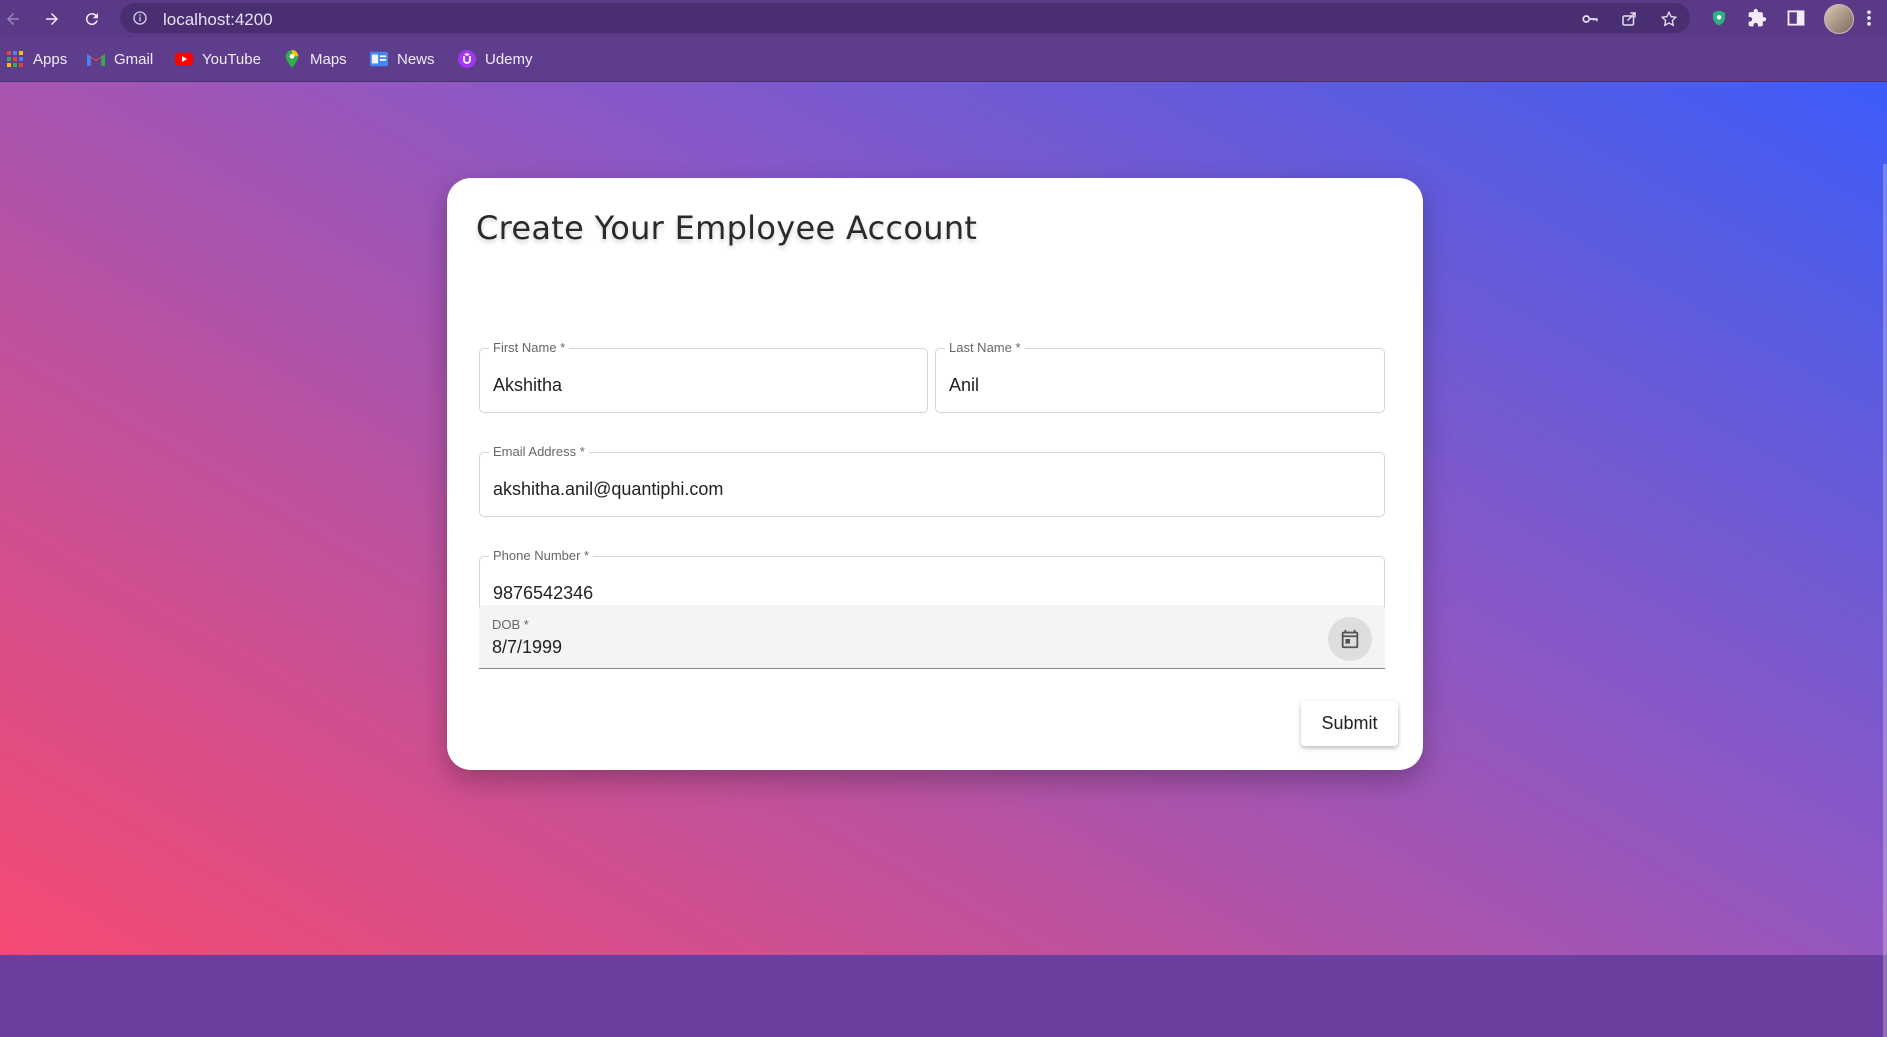 The image size is (1887, 1037). I want to click on dob-field: DOB * 8/7/1999, so click(932, 637).